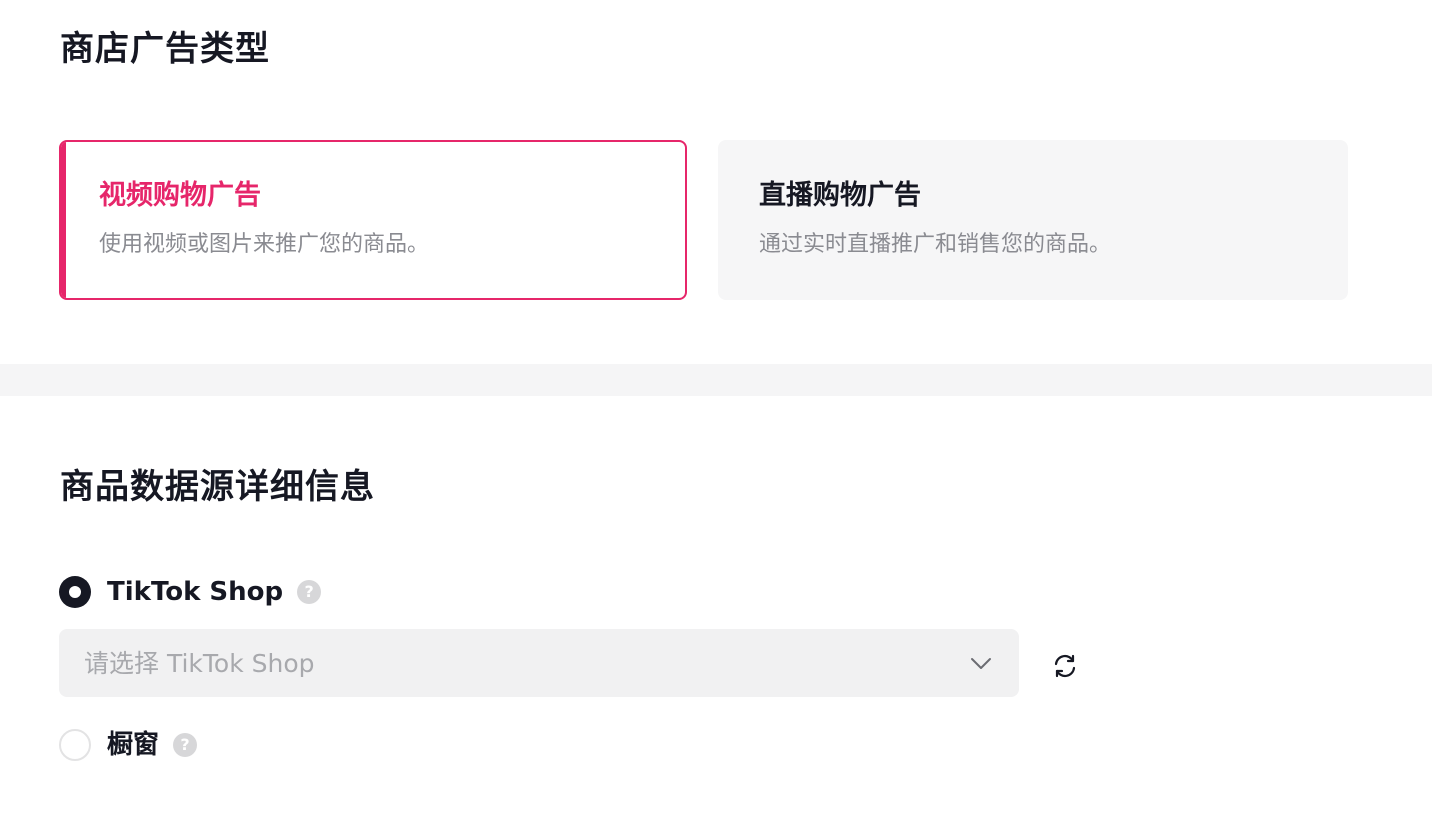  I want to click on refresh-icon, so click(1065, 666).